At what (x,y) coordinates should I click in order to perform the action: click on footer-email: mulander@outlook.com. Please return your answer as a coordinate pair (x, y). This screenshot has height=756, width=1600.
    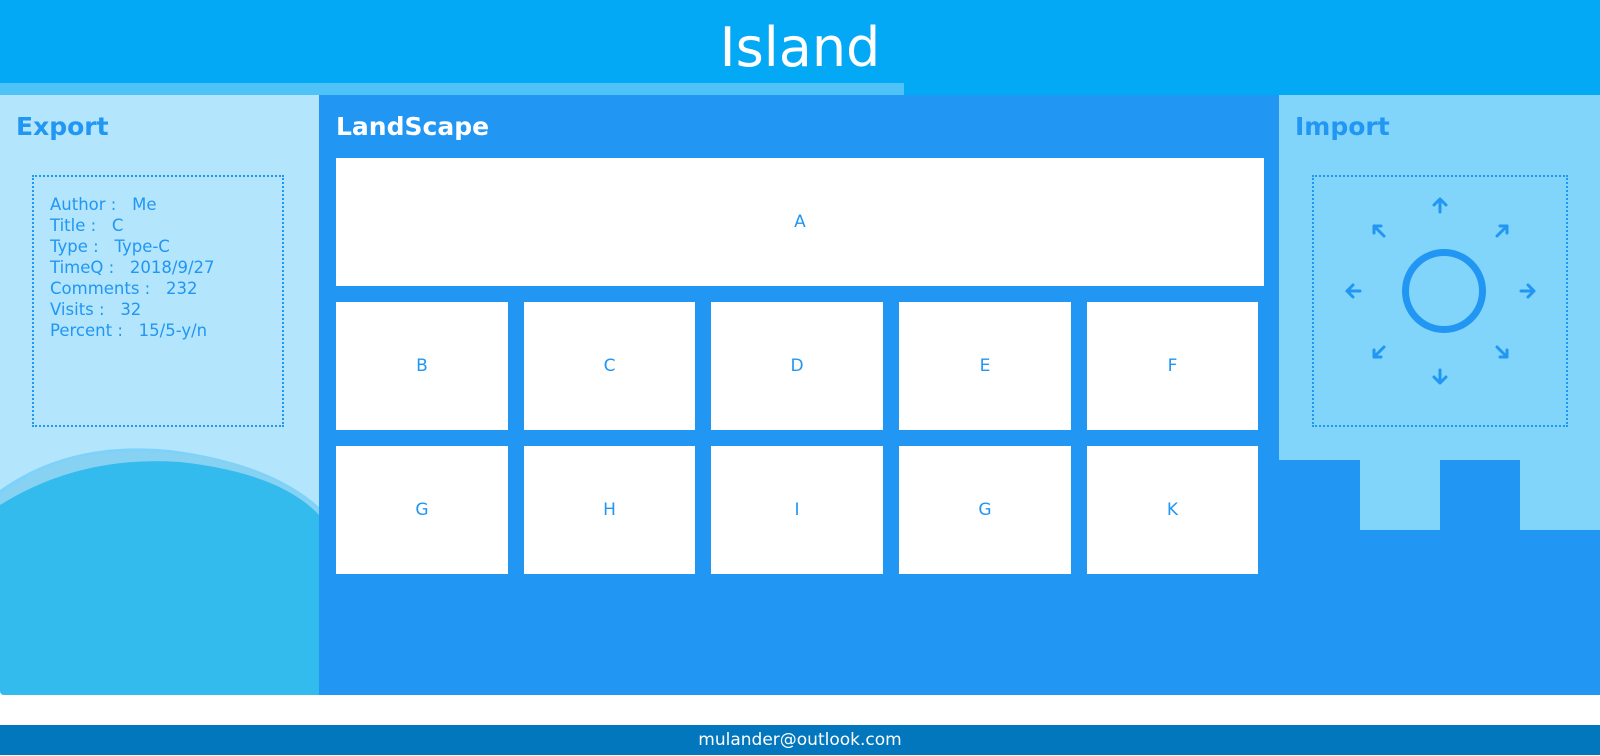
    Looking at the image, I should click on (799, 740).